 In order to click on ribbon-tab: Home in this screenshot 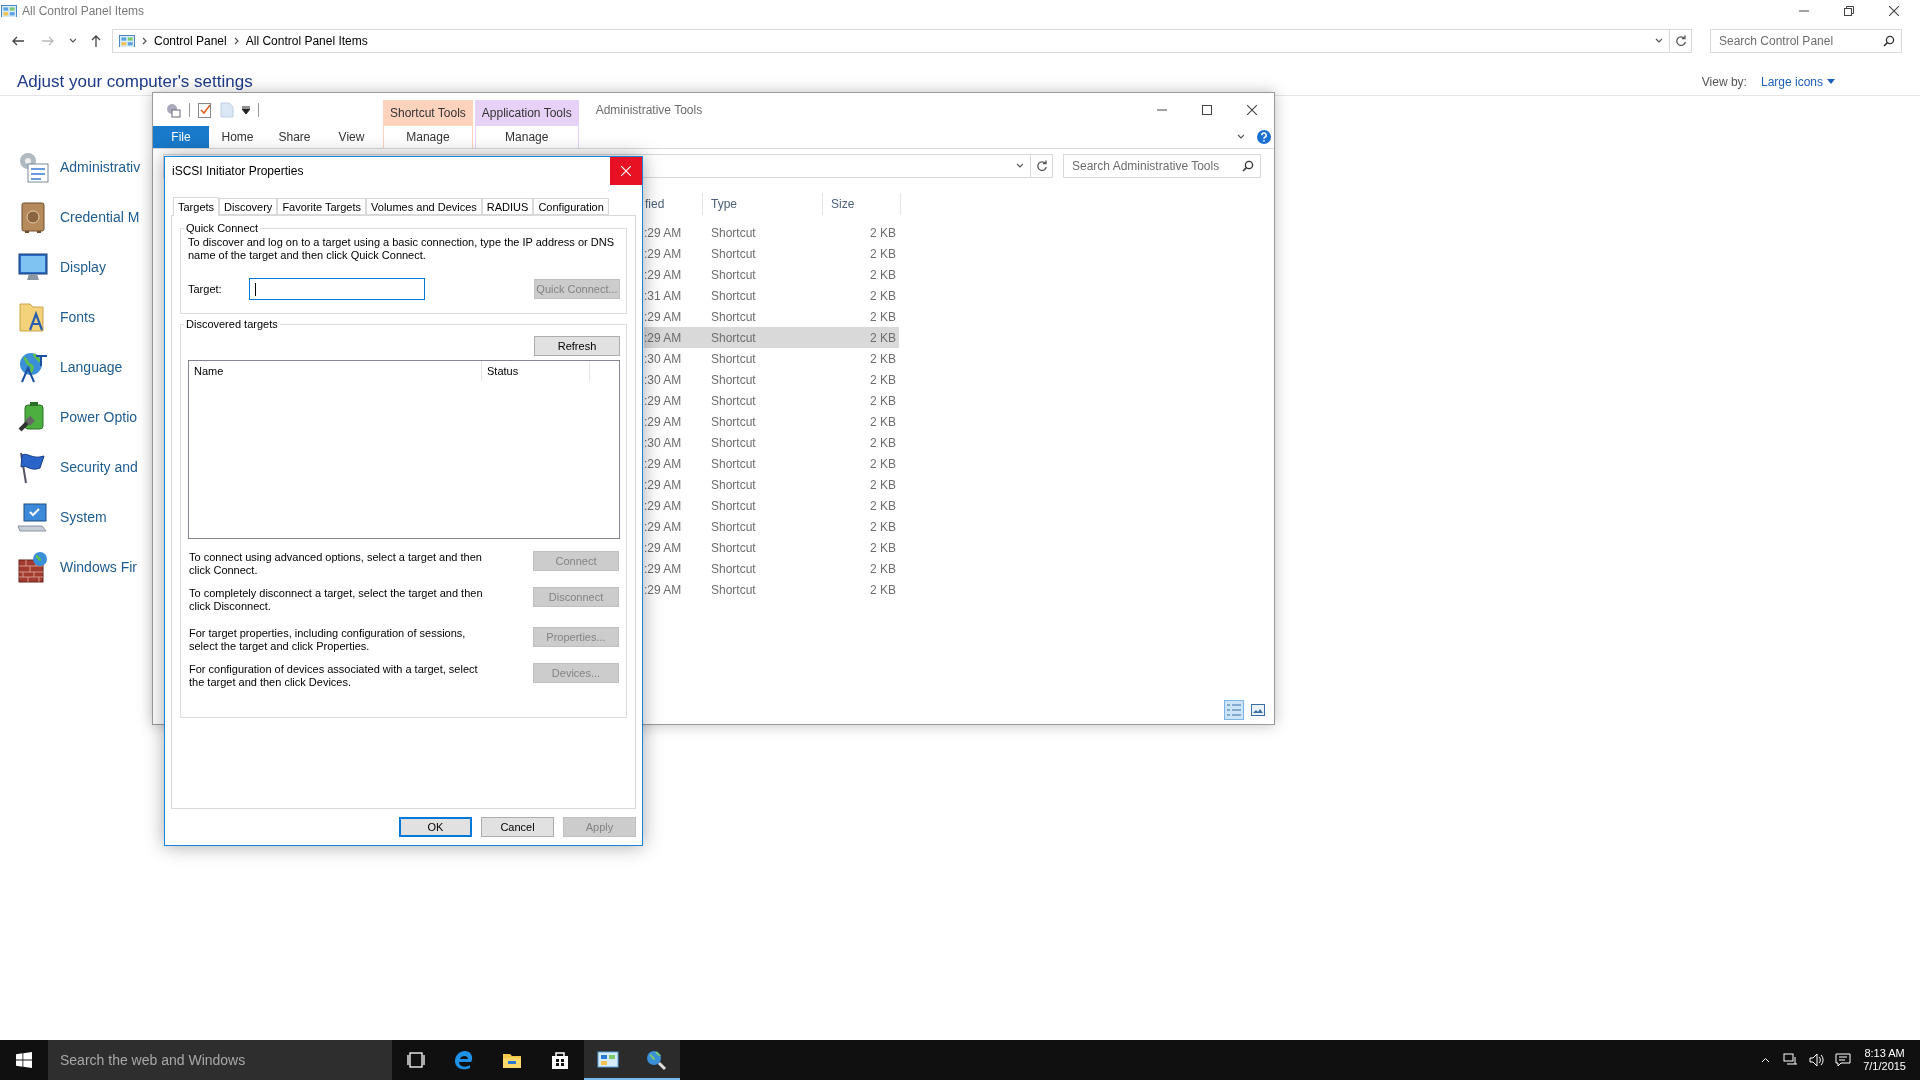, I will do `click(237, 137)`.